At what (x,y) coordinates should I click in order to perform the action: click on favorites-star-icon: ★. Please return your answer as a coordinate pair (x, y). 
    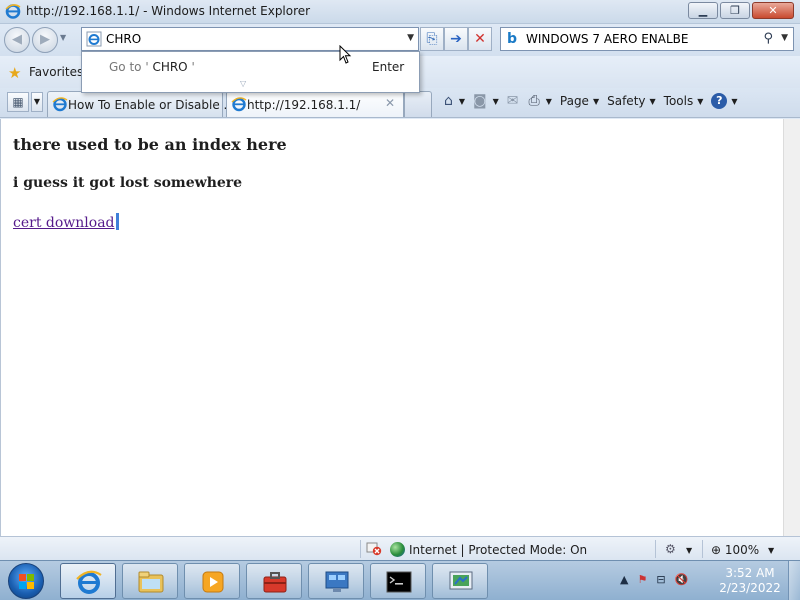
    Looking at the image, I should click on (14, 73).